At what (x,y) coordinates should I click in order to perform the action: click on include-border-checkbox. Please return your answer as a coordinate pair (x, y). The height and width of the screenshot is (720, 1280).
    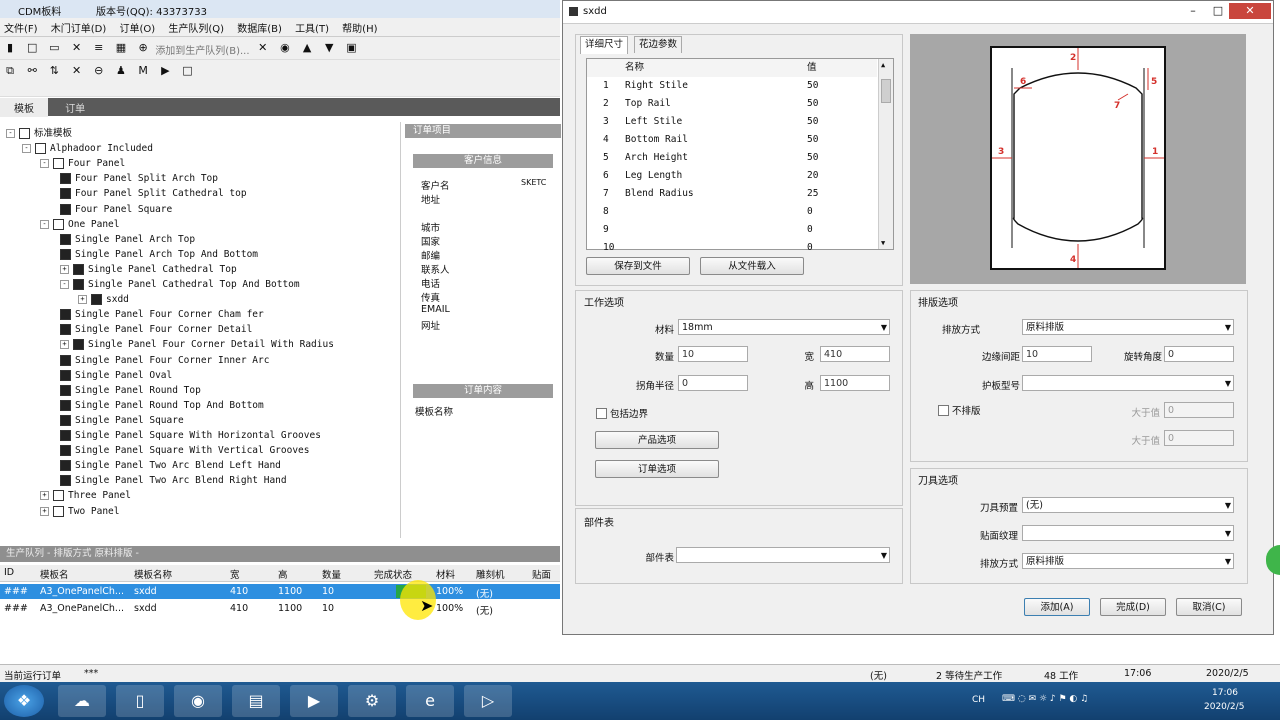
    Looking at the image, I should click on (601, 413).